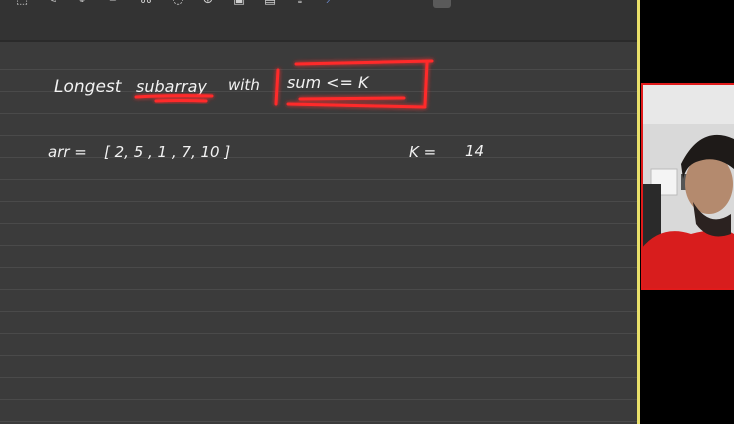 This screenshot has width=734, height=424. I want to click on title-condition: sum <= K, so click(328, 82).